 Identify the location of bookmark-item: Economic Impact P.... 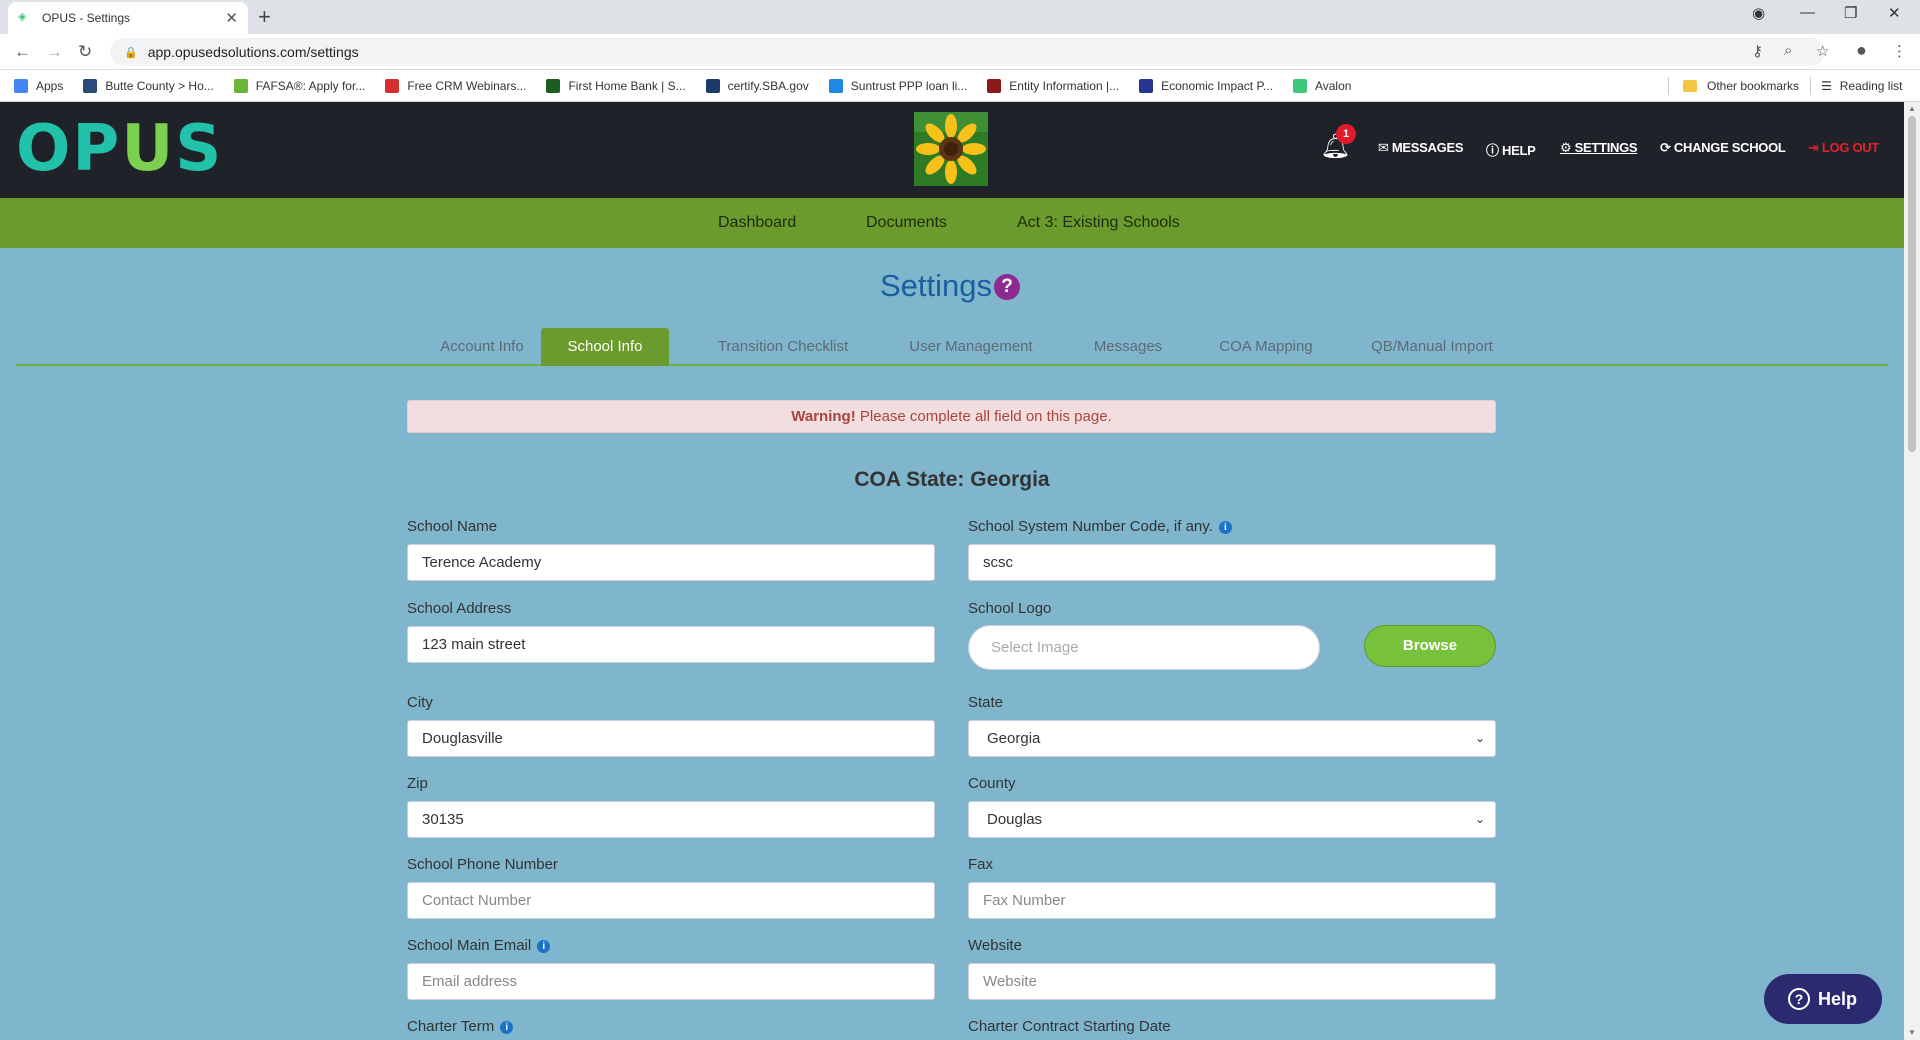
(1206, 85).